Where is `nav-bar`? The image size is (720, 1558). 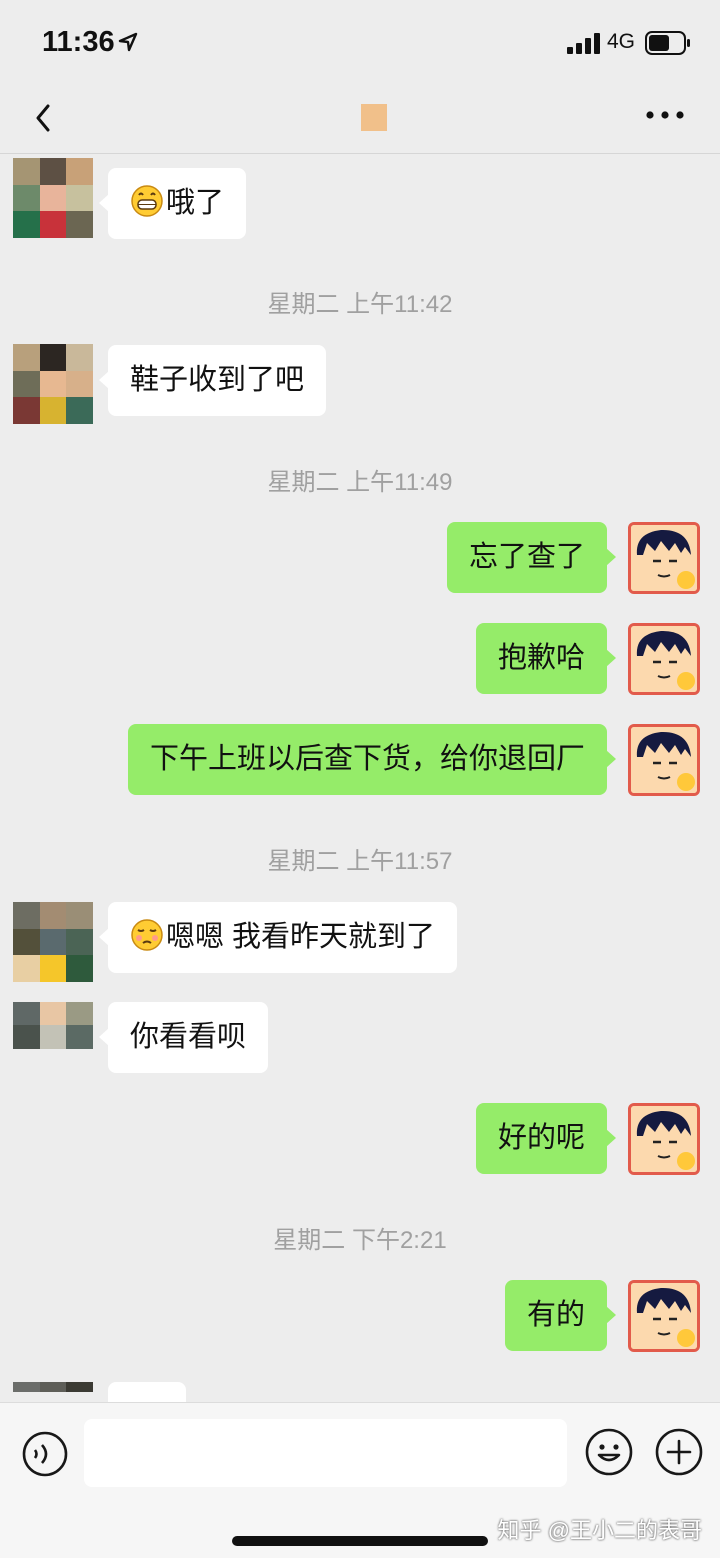 nav-bar is located at coordinates (360, 121).